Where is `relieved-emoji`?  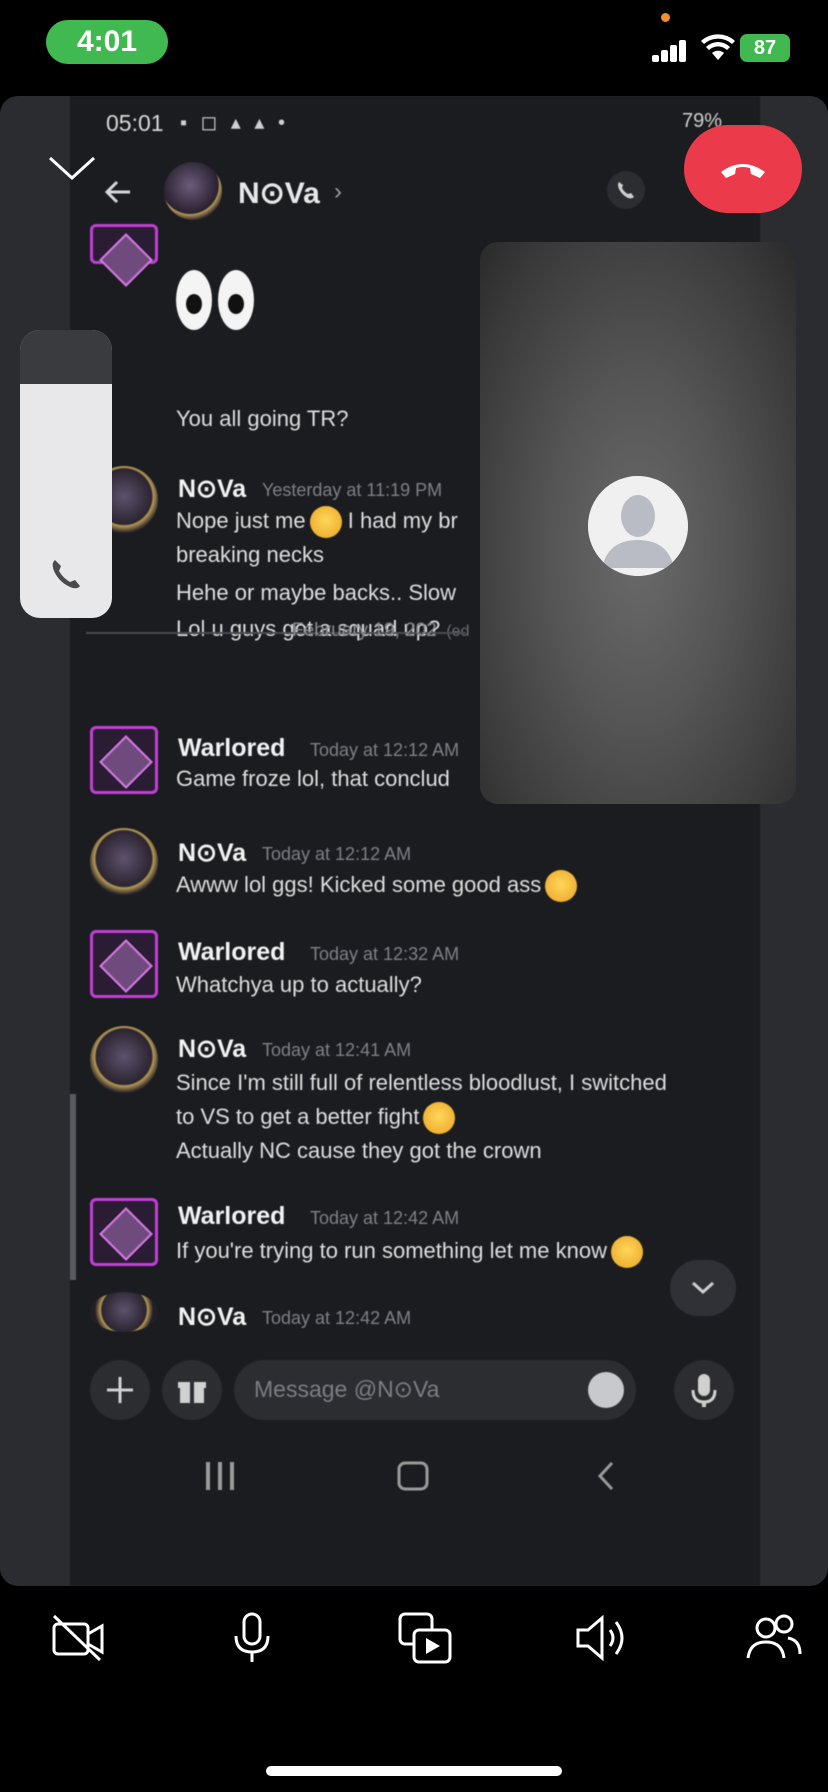 relieved-emoji is located at coordinates (325, 522).